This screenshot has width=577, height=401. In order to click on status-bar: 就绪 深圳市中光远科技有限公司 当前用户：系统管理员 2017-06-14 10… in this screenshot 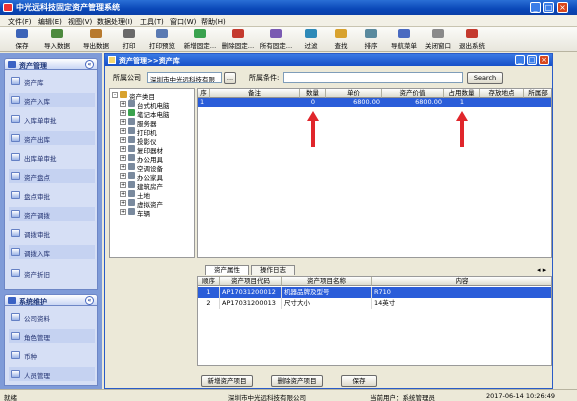, I will do `click(288, 395)`.